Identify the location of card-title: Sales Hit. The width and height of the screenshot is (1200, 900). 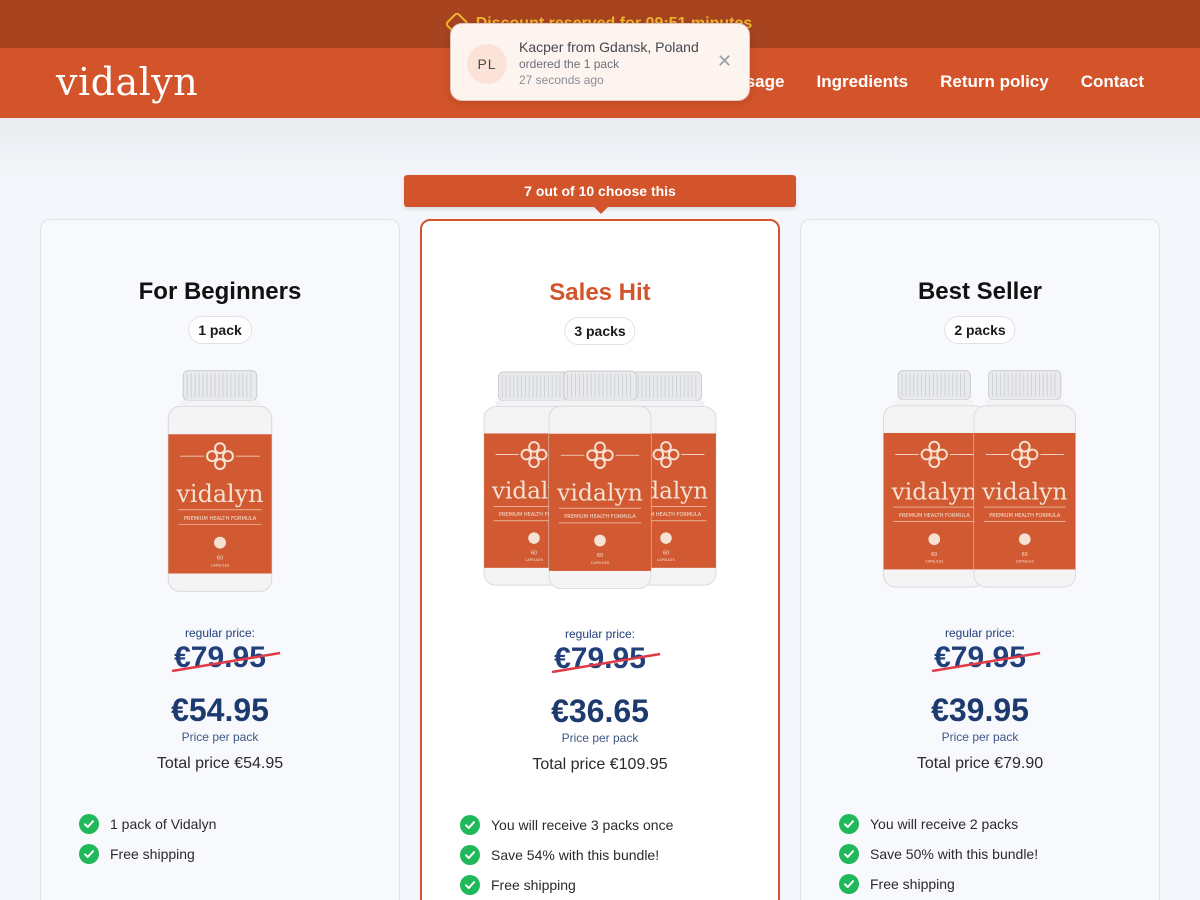
(600, 292).